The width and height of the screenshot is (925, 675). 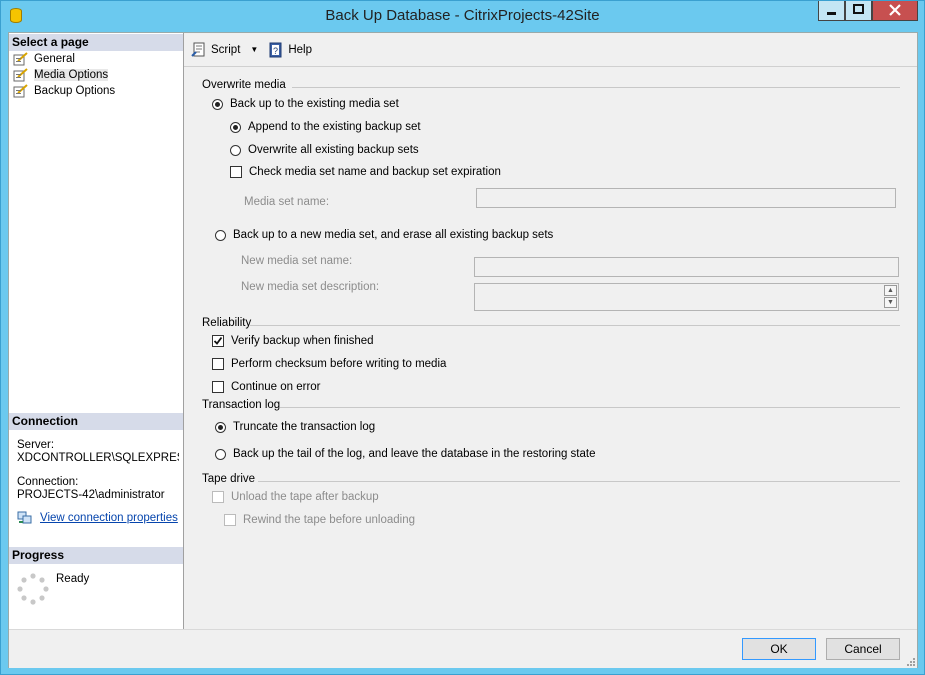 What do you see at coordinates (71, 75) in the screenshot?
I see `page-item-label: Media Options` at bounding box center [71, 75].